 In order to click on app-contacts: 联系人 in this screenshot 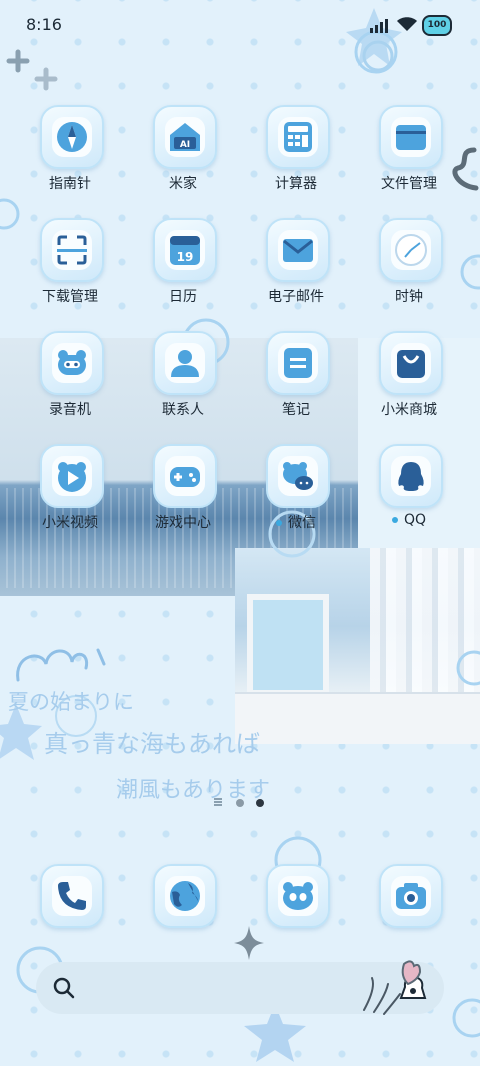, I will do `click(183, 379)`.